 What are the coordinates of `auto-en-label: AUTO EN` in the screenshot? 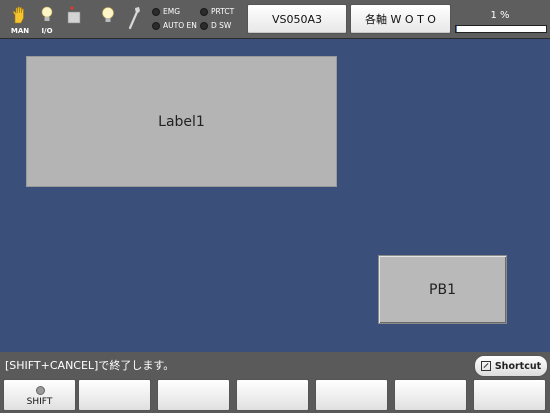 It's located at (180, 25).